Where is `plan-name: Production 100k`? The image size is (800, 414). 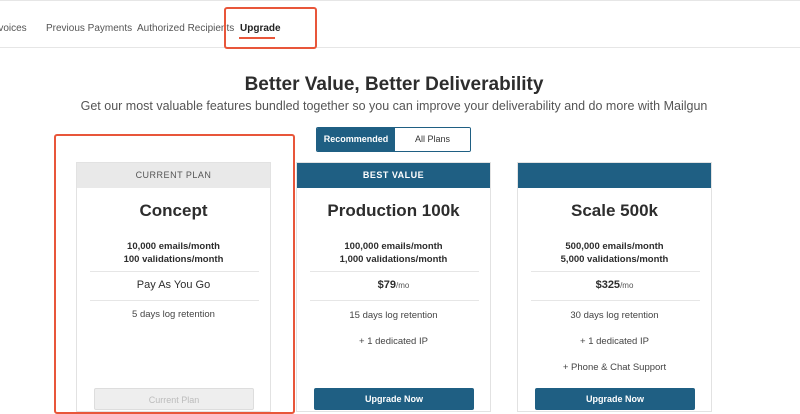
plan-name: Production 100k is located at coordinates (393, 210).